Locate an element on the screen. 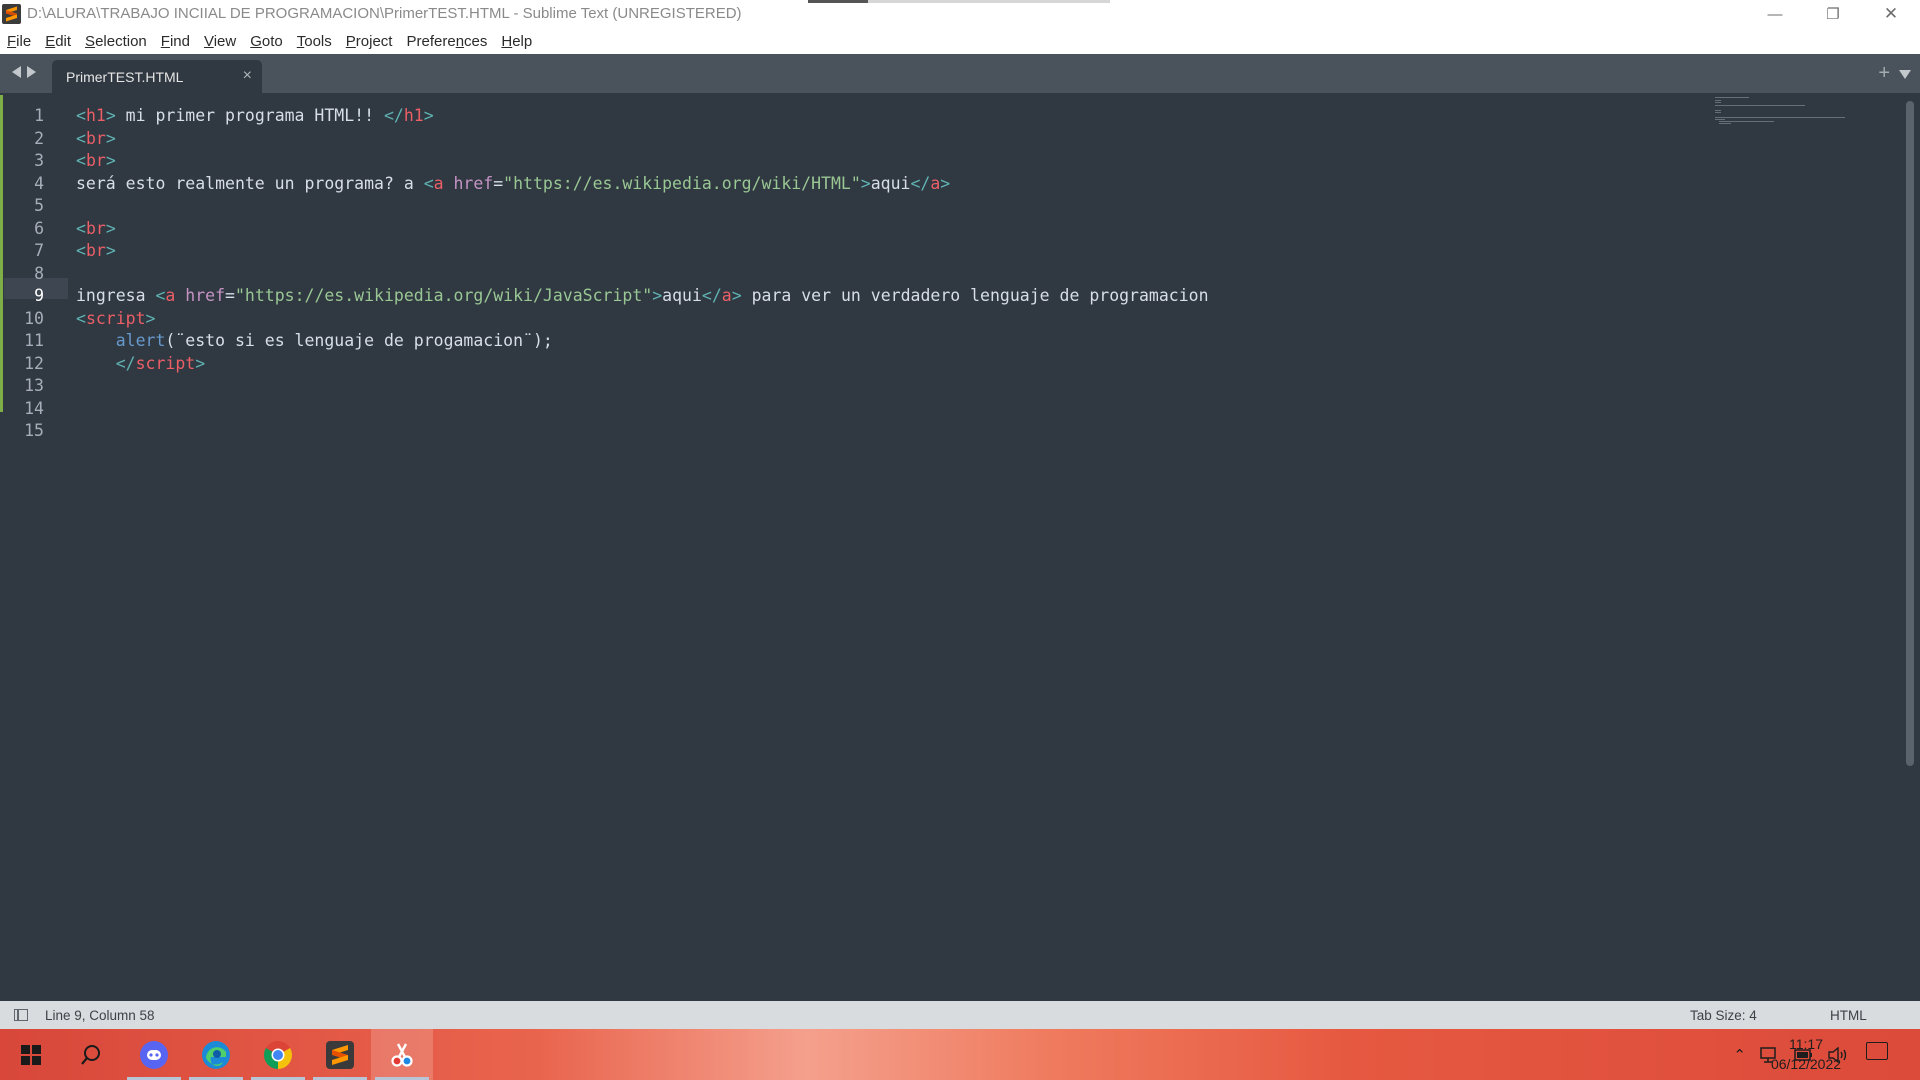 This screenshot has width=1920, height=1080. menu-help: Help is located at coordinates (516, 41).